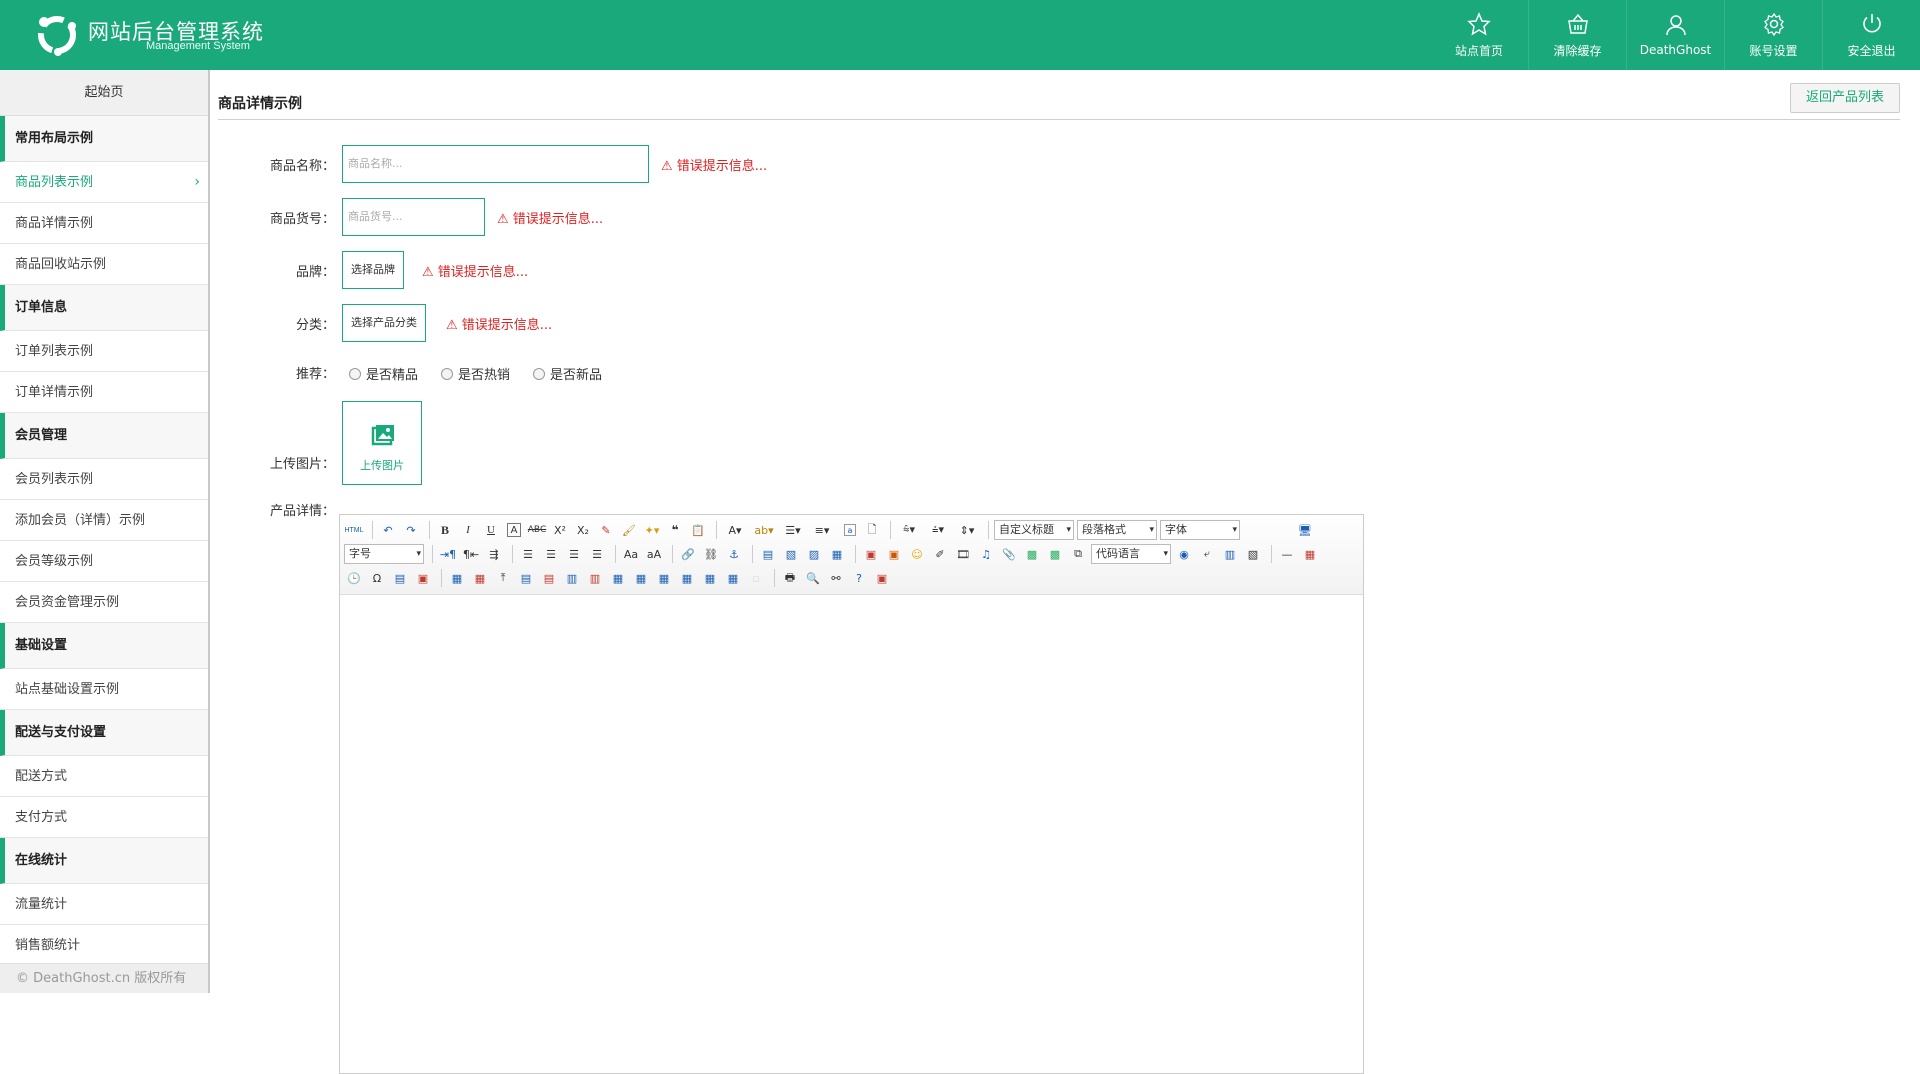 This screenshot has height=1074, width=1920. I want to click on sidebar-item-site-settings: 站点基础设置示例, so click(104, 689).